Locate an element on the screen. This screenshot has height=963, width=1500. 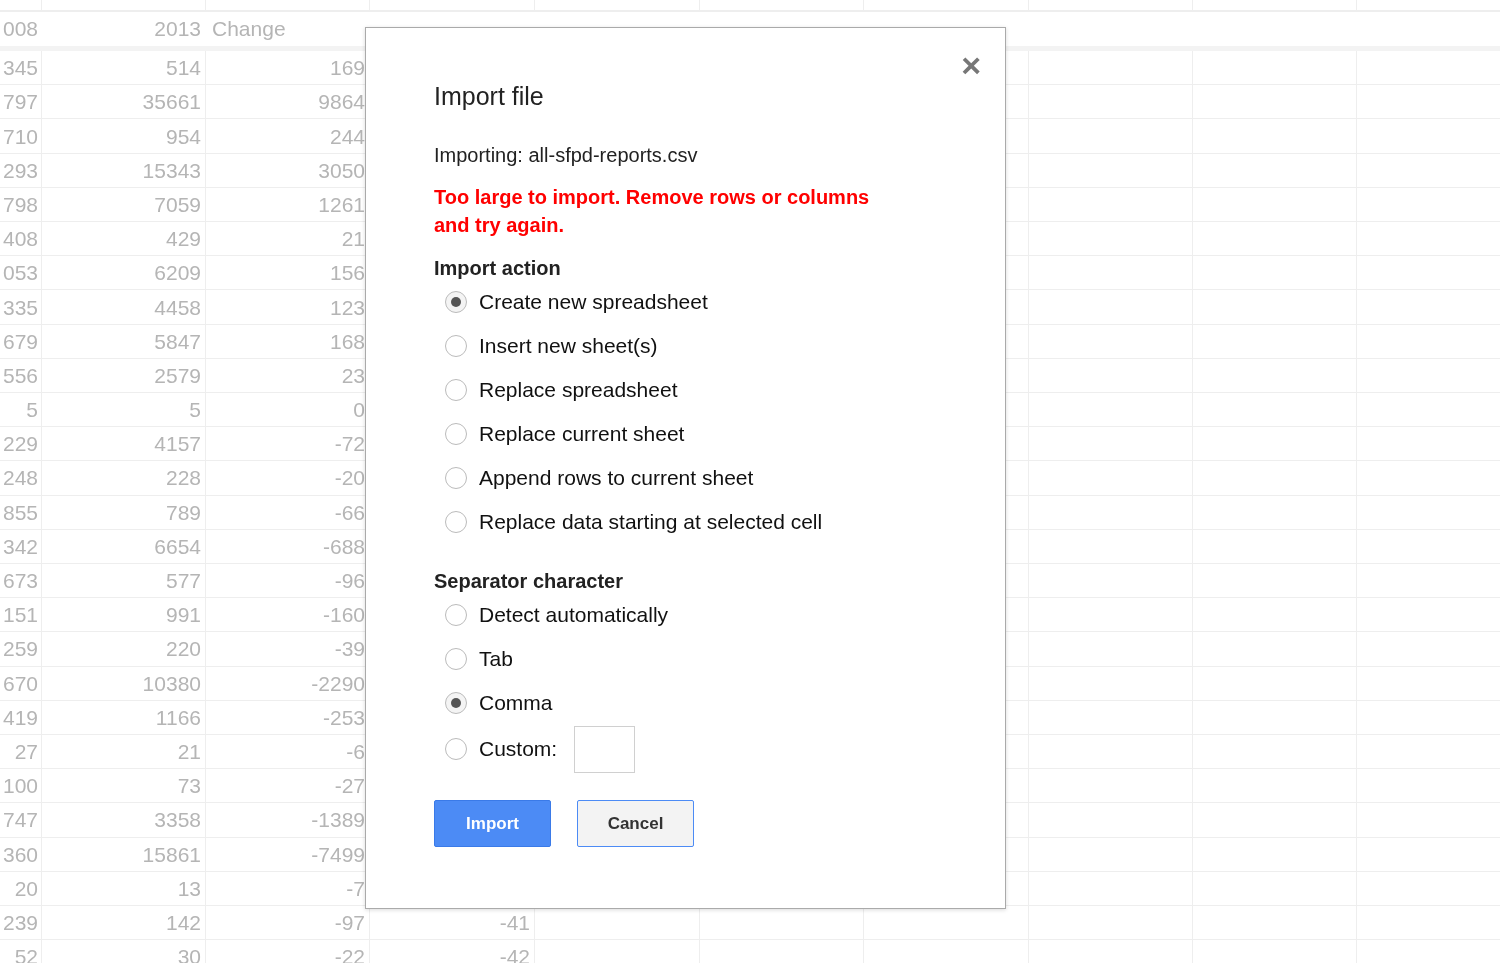
option-label: Create new spreadsheet is located at coordinates (593, 302).